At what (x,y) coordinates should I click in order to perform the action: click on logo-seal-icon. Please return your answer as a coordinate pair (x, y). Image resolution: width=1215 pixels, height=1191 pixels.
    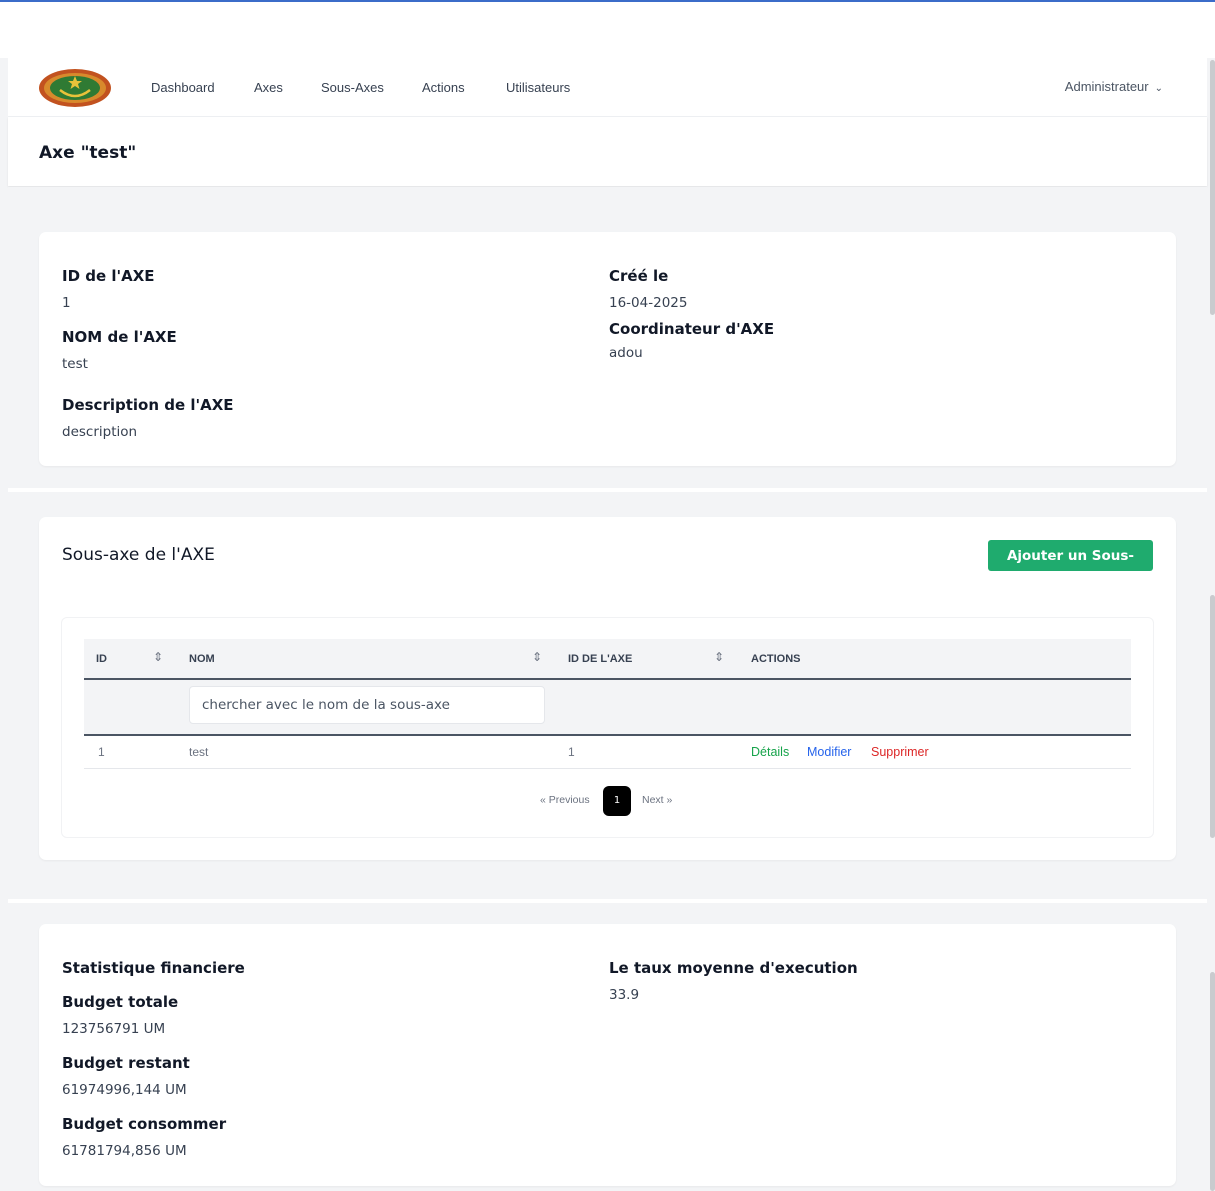
    Looking at the image, I should click on (75, 90).